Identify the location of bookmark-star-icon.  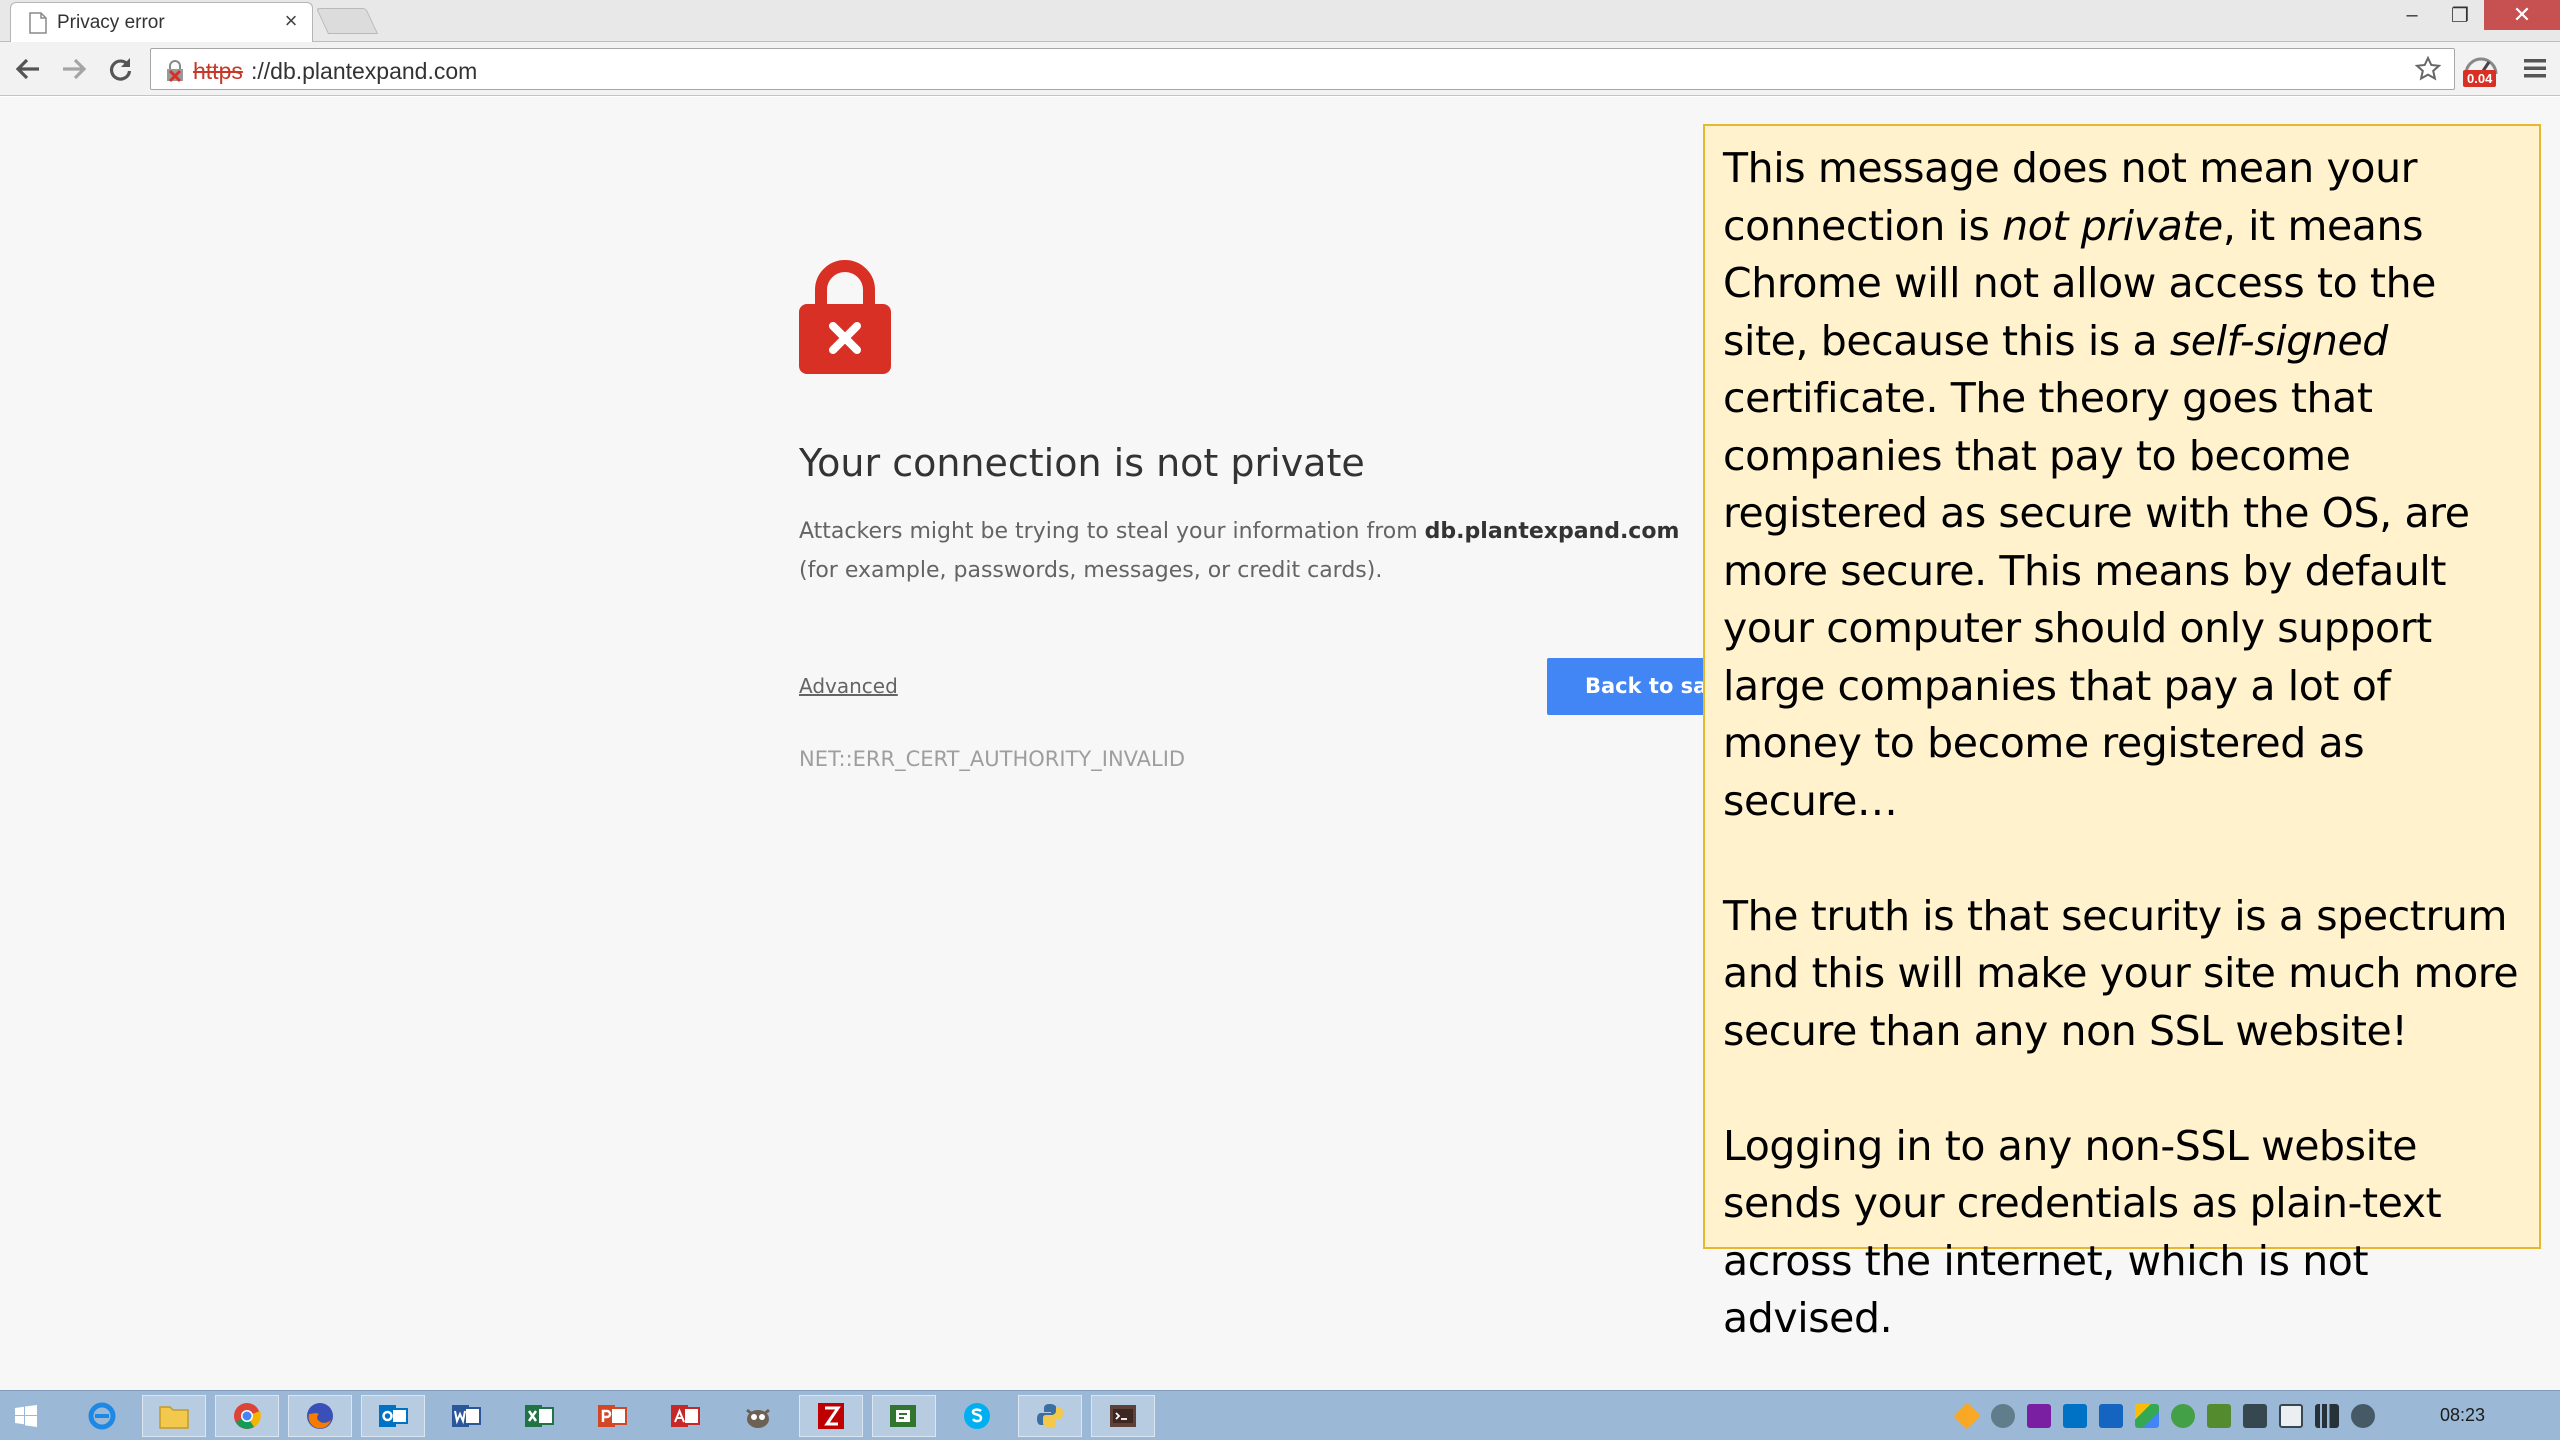
(2428, 69).